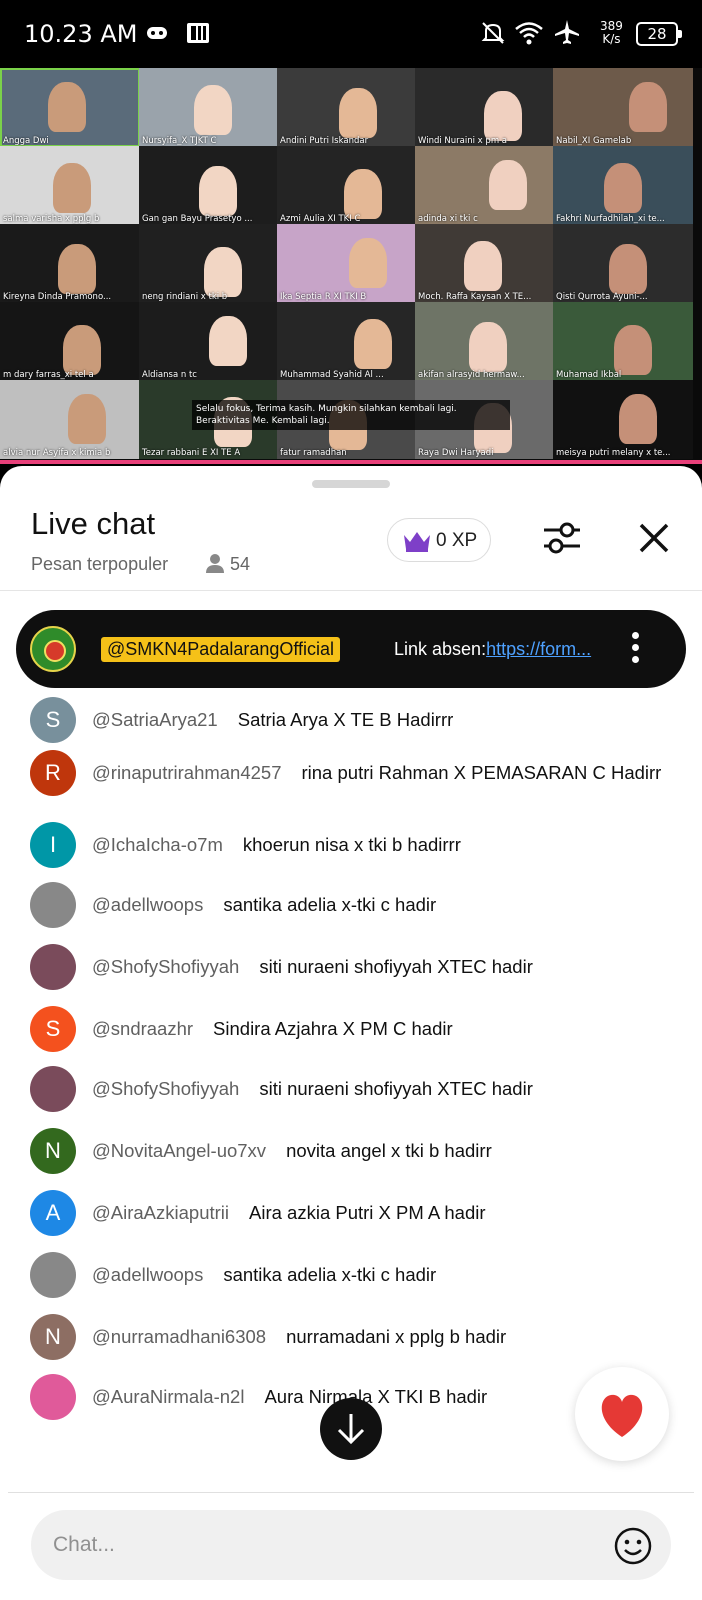 Image resolution: width=702 pixels, height=1600 pixels. I want to click on message-body: @SatriaArya21 Satria Arya X TE B Hadirrr, so click(387, 719).